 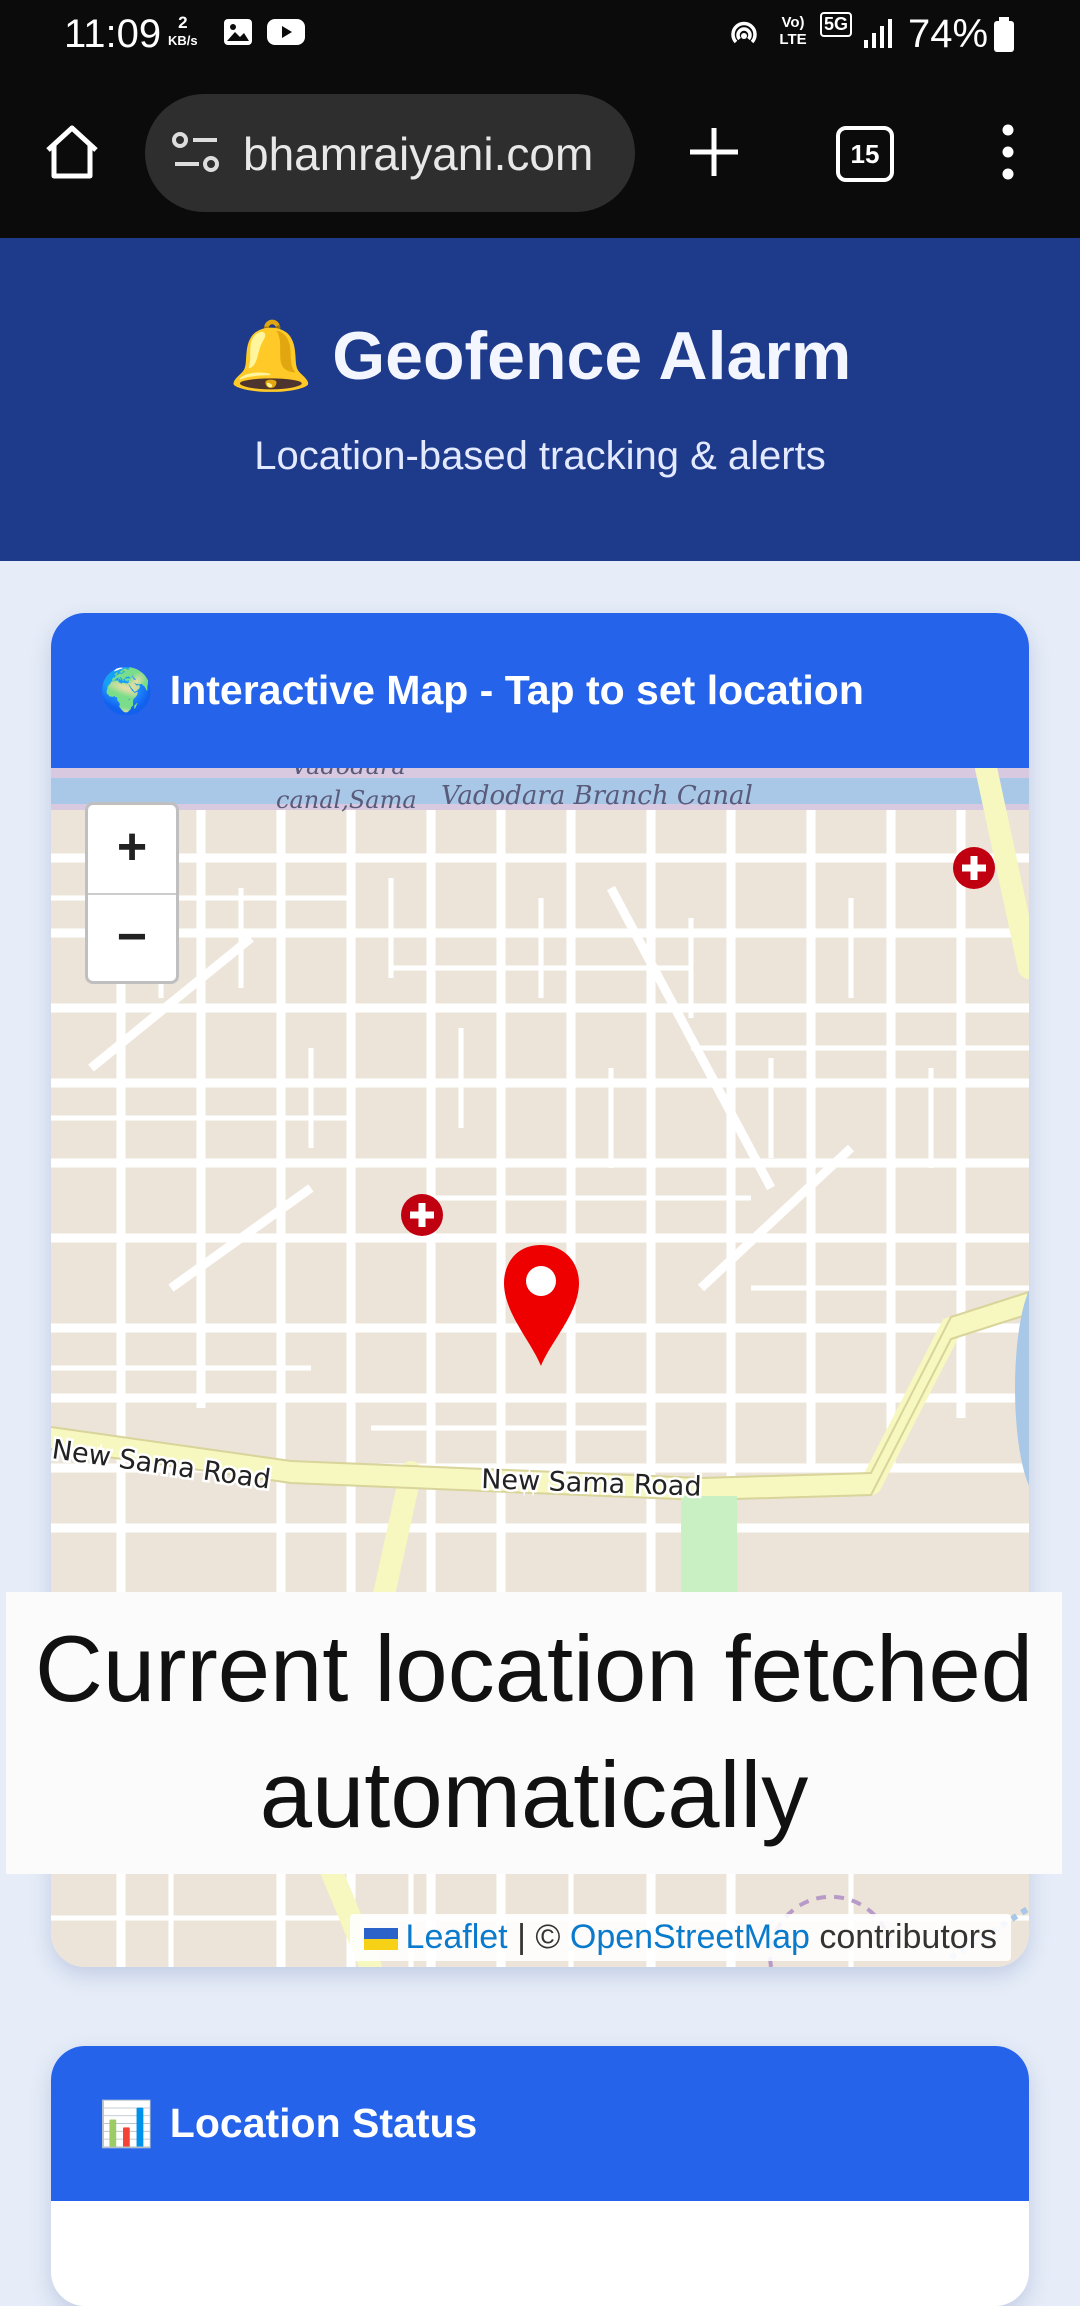 I want to click on caption-line-1: Current location fetched, so click(x=533, y=1668).